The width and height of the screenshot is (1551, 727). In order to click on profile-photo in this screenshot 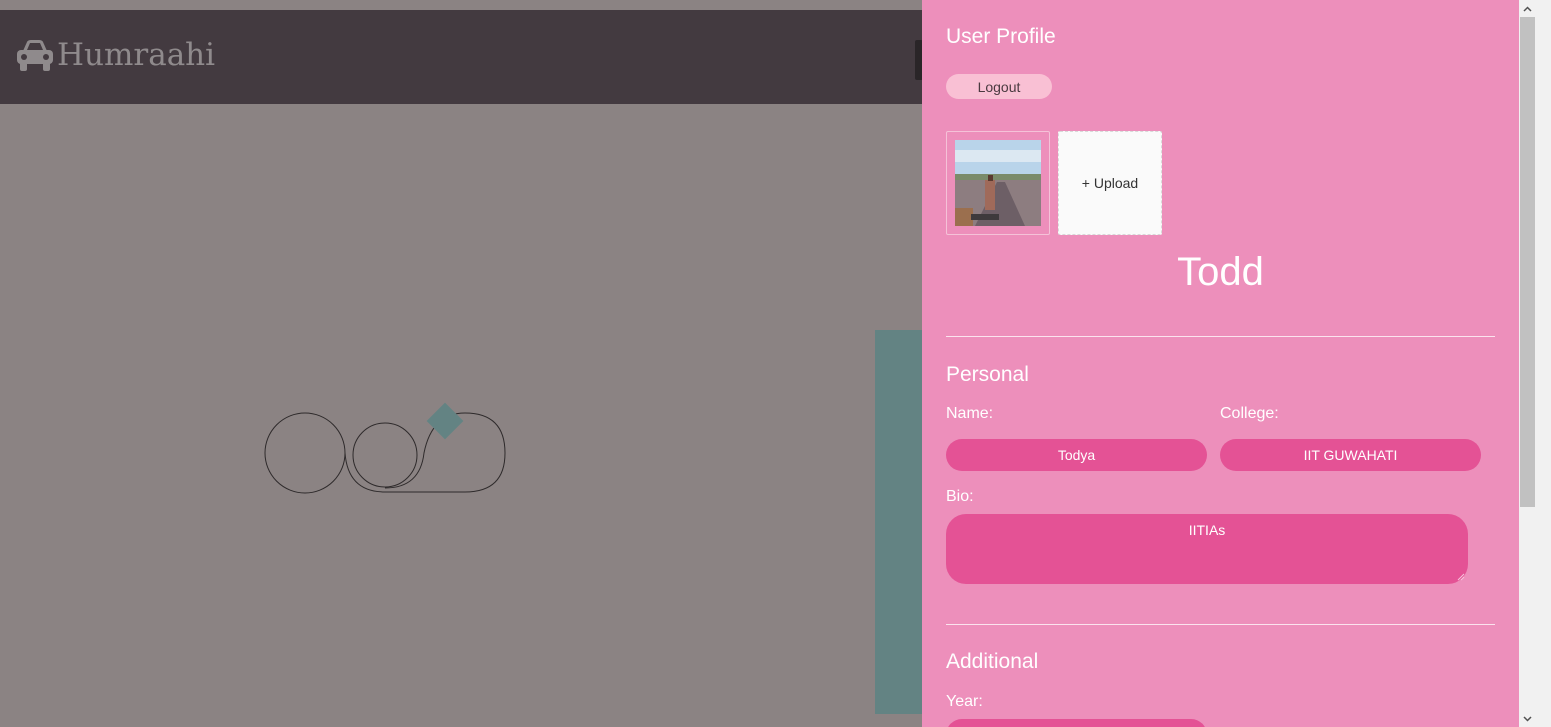, I will do `click(998, 183)`.